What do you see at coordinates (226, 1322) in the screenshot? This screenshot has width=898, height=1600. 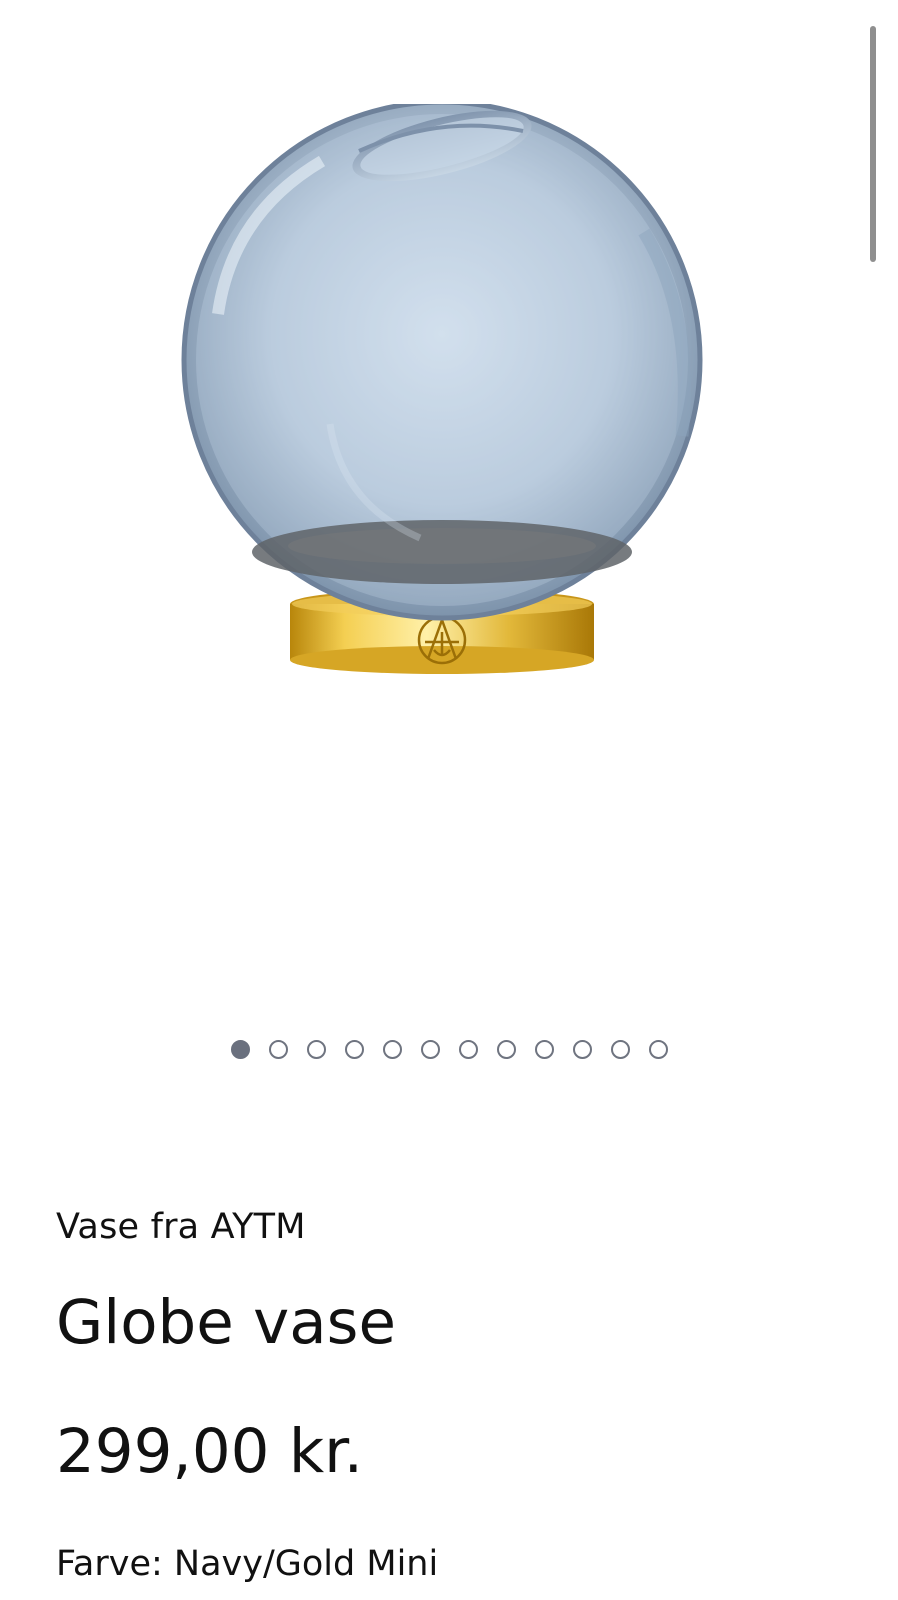 I see `product-title: Globe vase` at bounding box center [226, 1322].